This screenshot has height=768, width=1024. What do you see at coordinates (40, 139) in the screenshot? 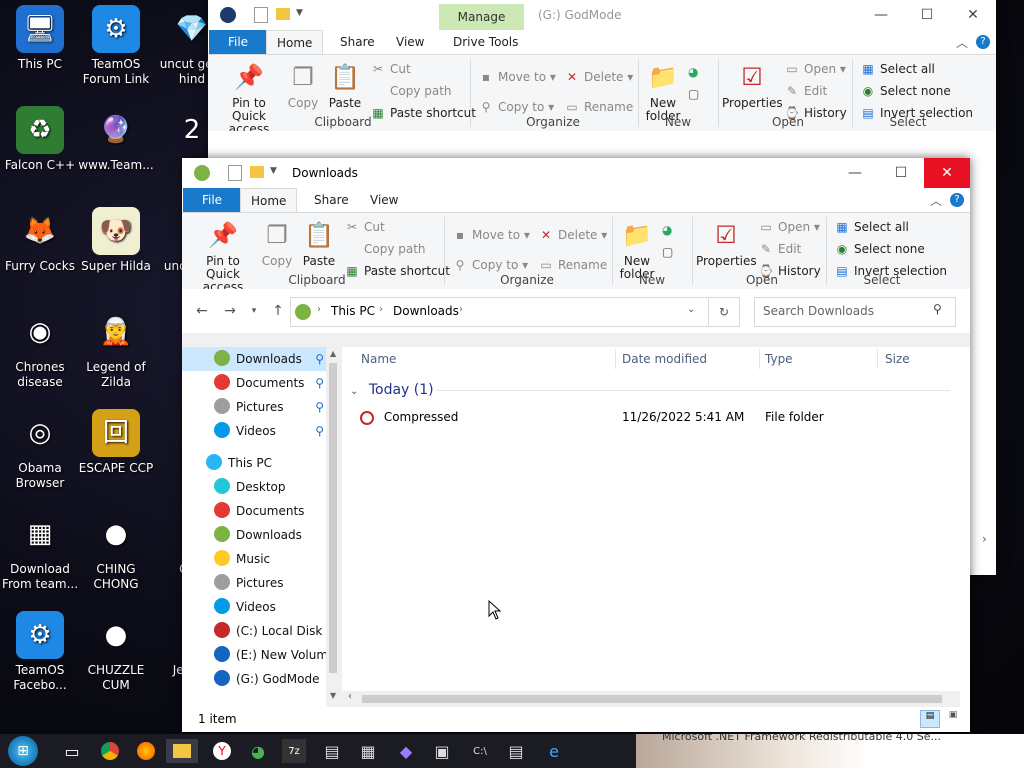
I see `desktop-icon: ♻ Falcon C++` at bounding box center [40, 139].